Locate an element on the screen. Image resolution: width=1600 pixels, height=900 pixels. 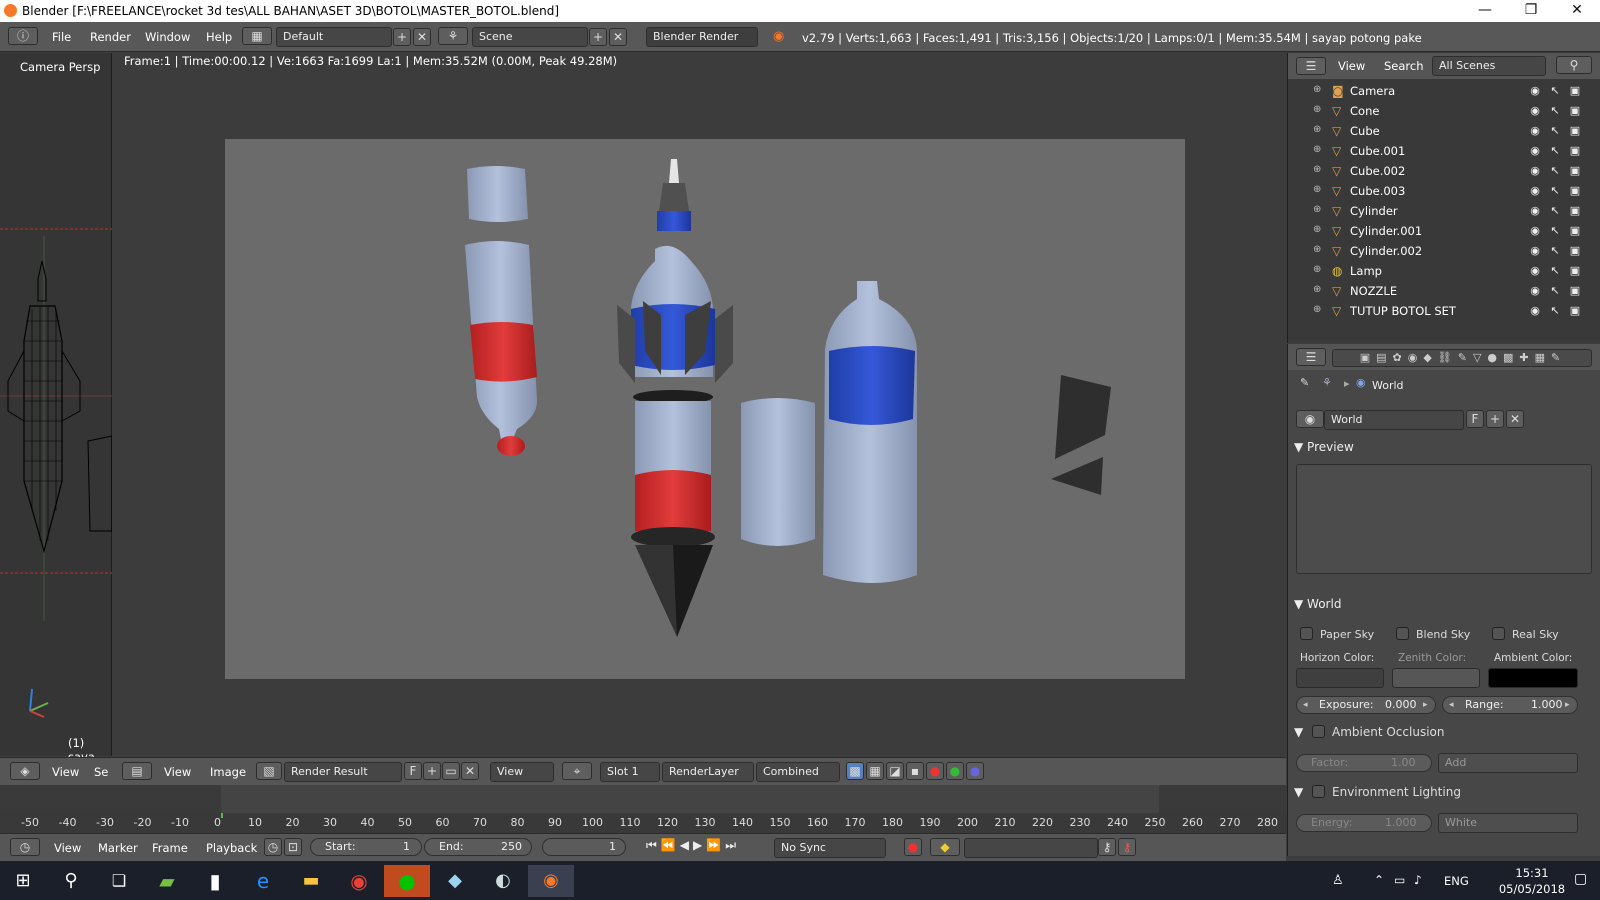
delete-keyframe-icon: ⚷ is located at coordinates (1127, 847).